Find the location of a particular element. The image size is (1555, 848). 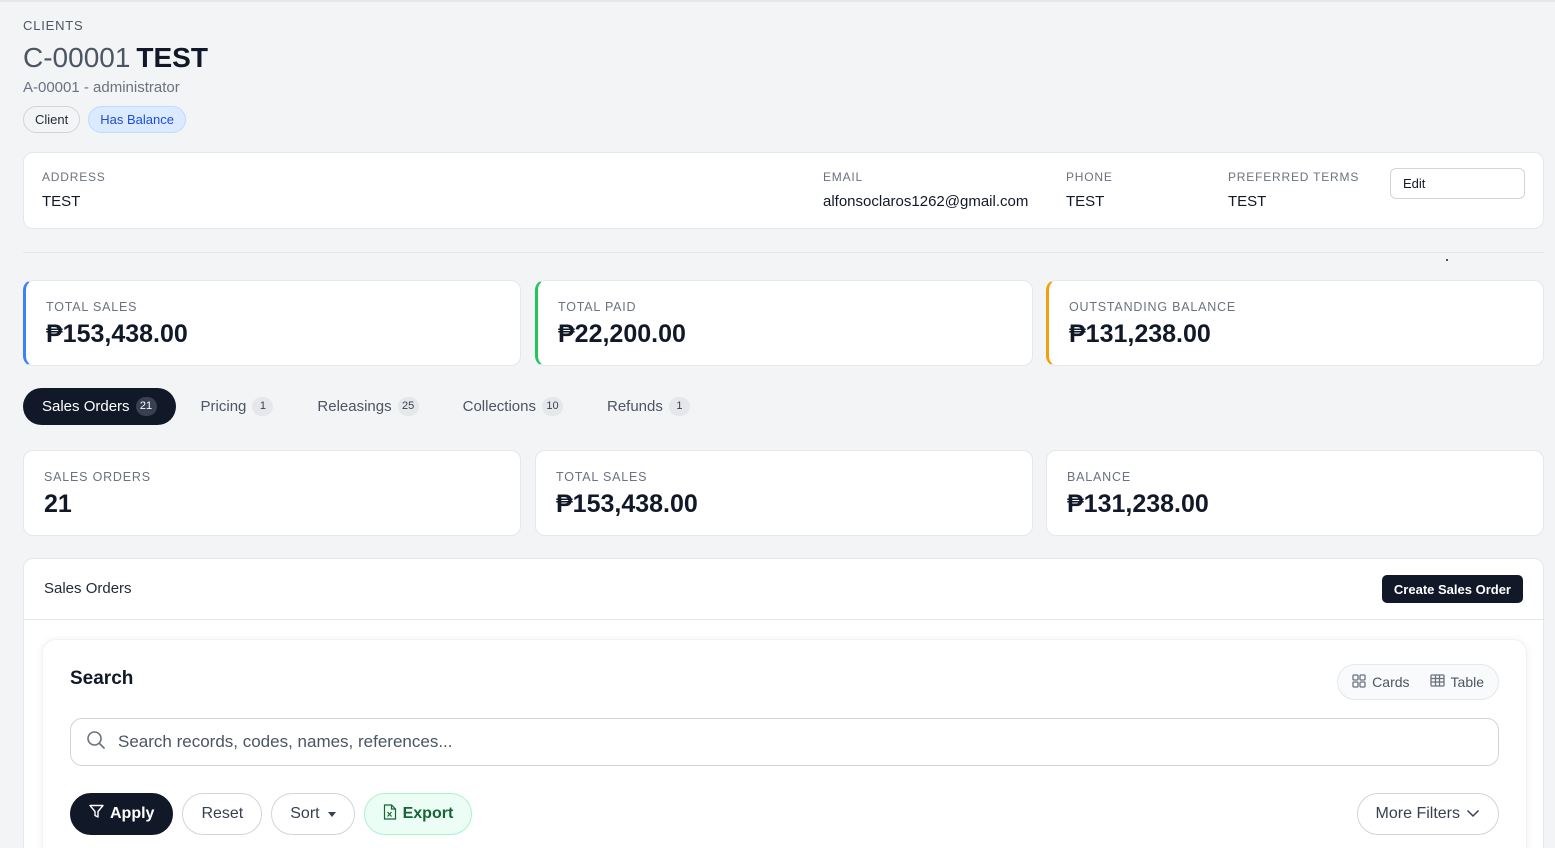

tab-refunds: Refunds 1 is located at coordinates (648, 406).